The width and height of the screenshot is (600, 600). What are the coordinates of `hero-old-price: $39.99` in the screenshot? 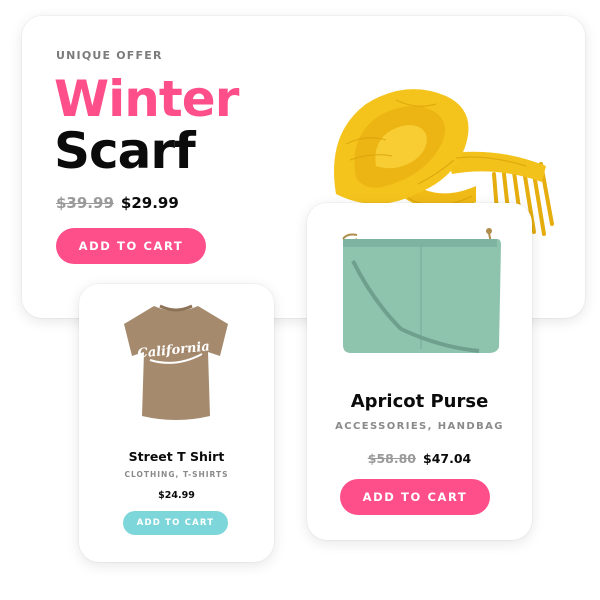 It's located at (85, 203).